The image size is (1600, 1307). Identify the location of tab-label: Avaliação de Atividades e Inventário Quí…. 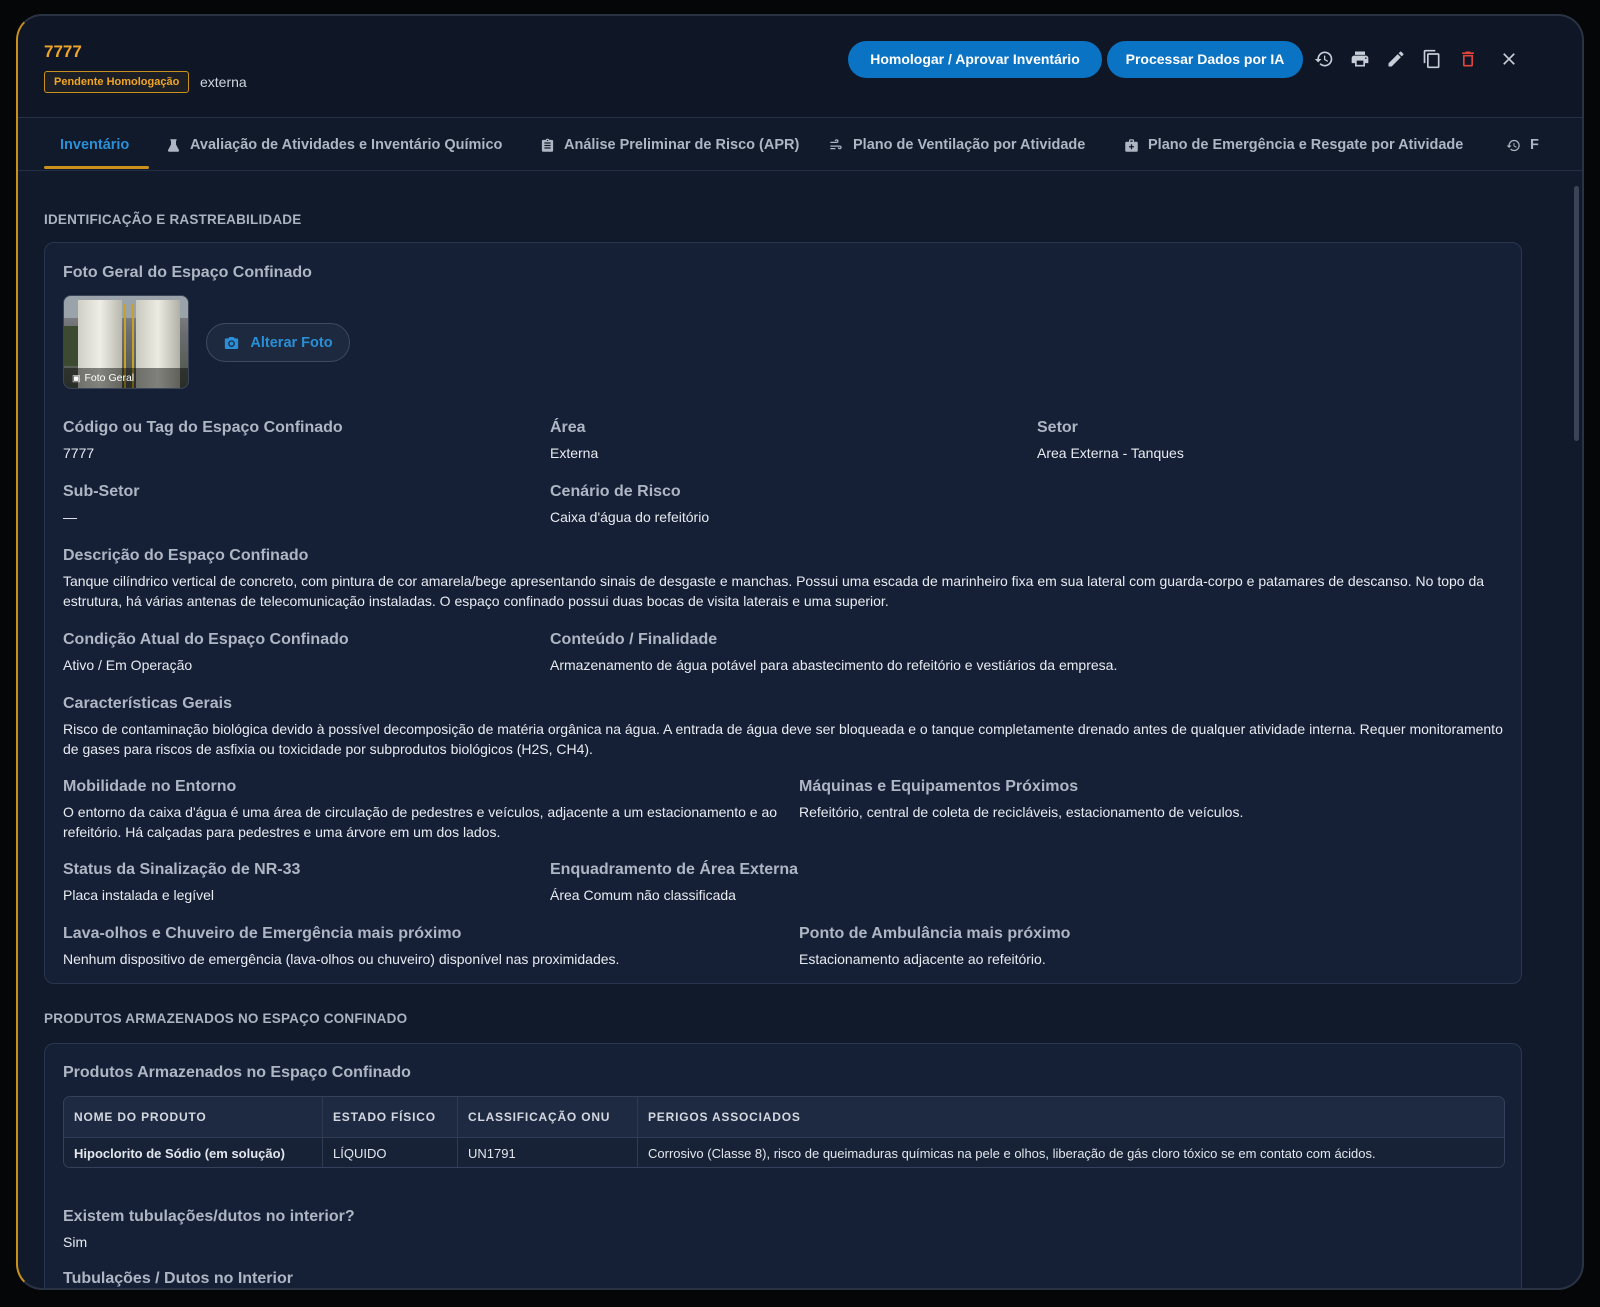
(346, 145).